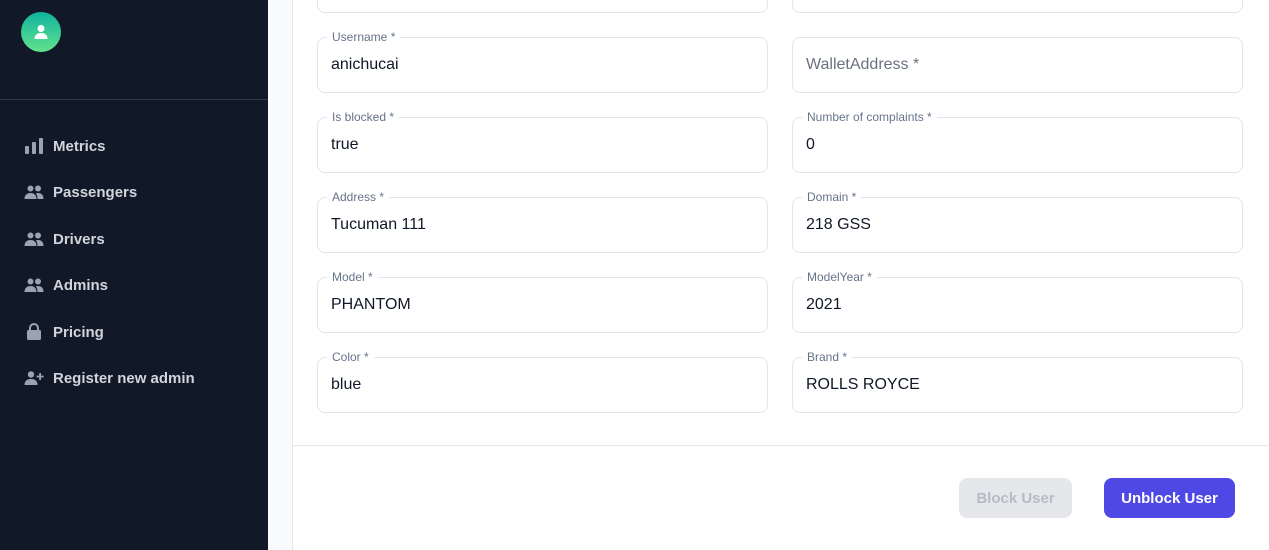 Image resolution: width=1269 pixels, height=550 pixels. Describe the element at coordinates (139, 285) in the screenshot. I see `sidebar-item-admins: Admins` at that location.